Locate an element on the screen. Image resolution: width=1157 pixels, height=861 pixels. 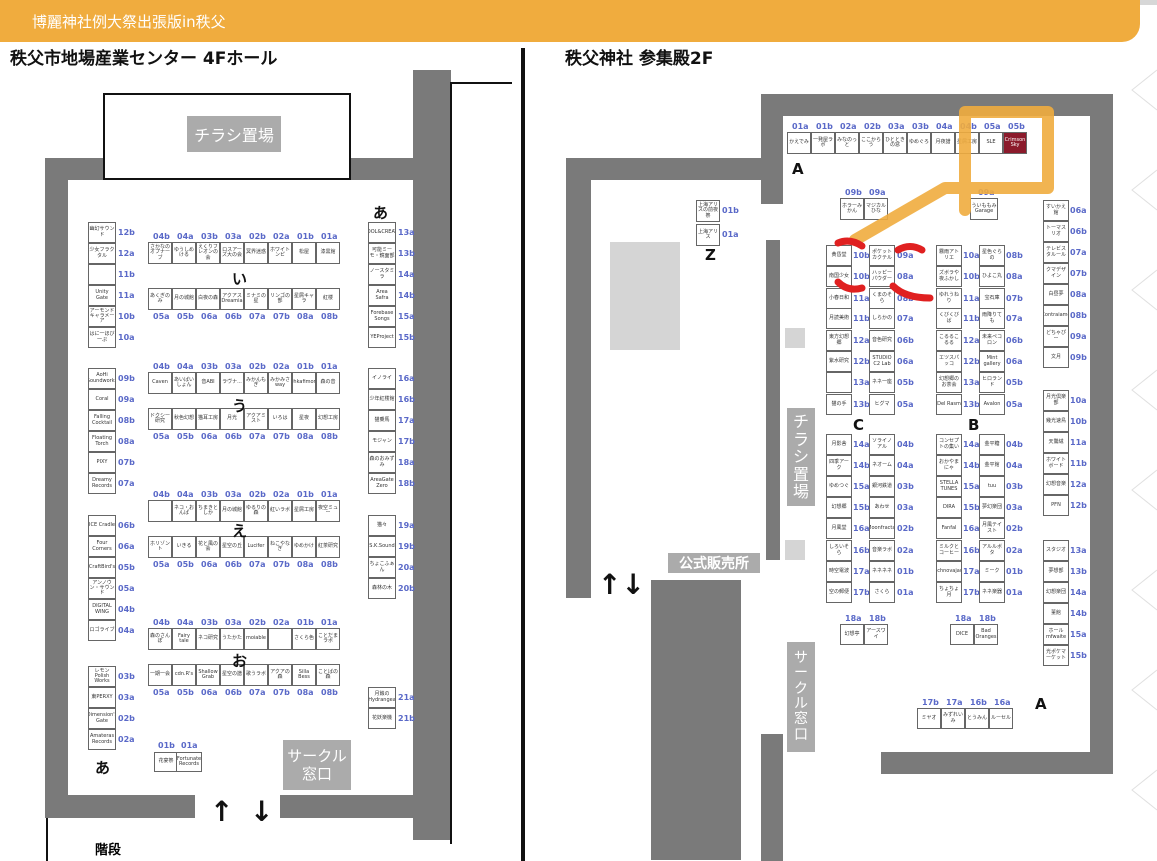
orange-highlight-stroke is located at coordinates (951, 176).